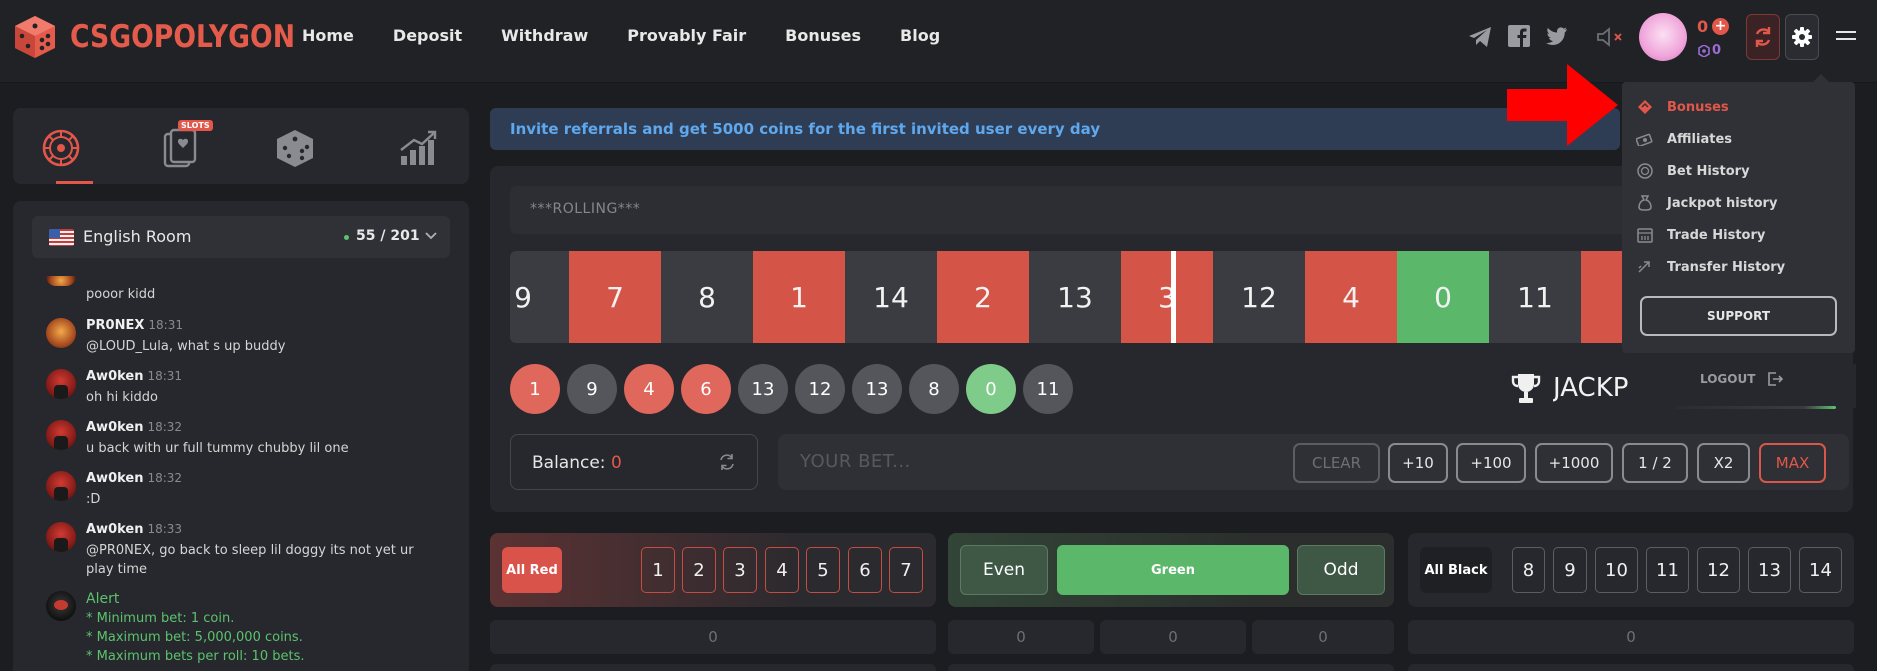 This screenshot has width=1877, height=671. I want to click on logout-button: LOGOUT, so click(1742, 379).